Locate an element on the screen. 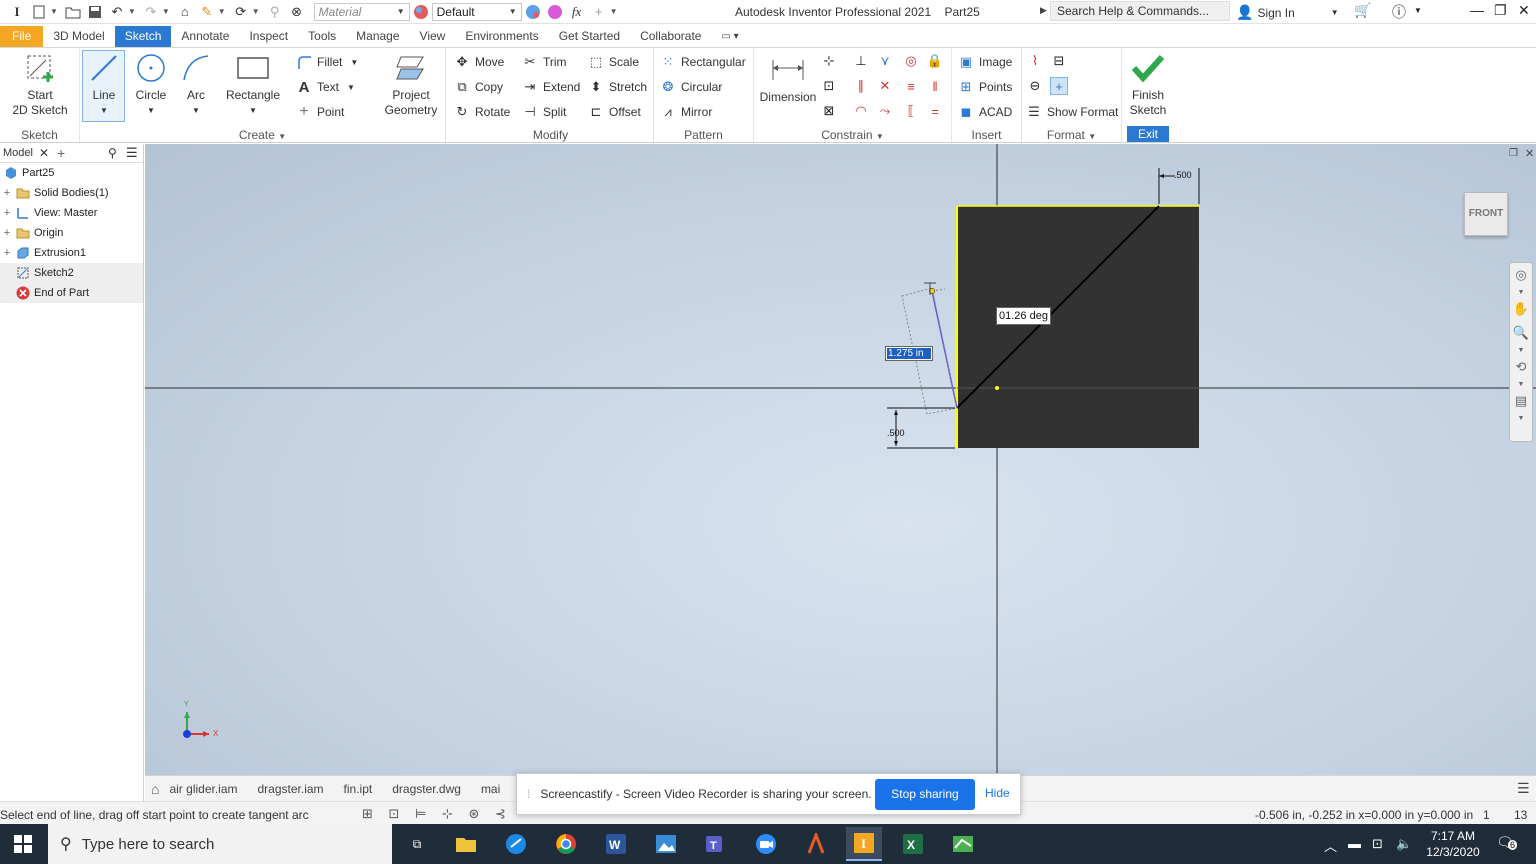 This screenshot has width=1536, height=864. tab-tools: Tools is located at coordinates (322, 36).